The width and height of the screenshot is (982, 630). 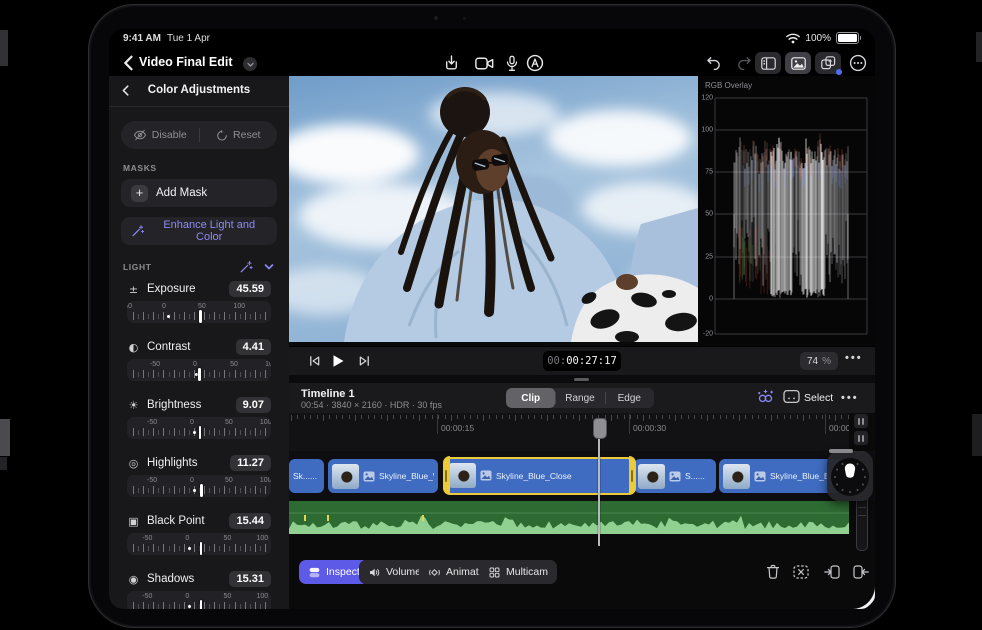 I want to click on zoom-unit: %, so click(x=827, y=361).